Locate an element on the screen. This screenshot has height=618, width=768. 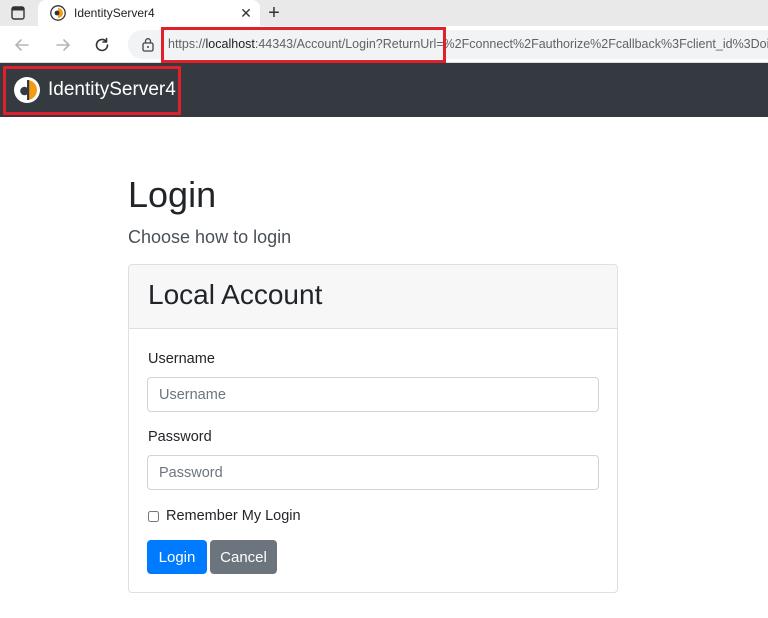
browser-tab: IdentityServer4 ✕ is located at coordinates (149, 13).